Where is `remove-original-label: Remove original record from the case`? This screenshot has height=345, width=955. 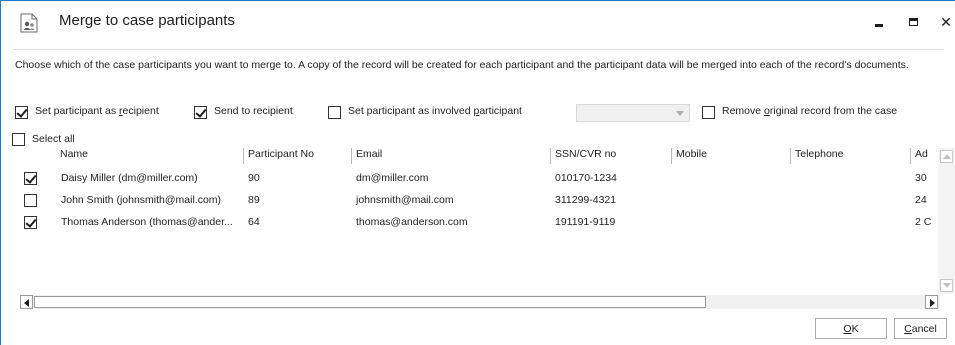
remove-original-label: Remove original record from the case is located at coordinates (809, 111).